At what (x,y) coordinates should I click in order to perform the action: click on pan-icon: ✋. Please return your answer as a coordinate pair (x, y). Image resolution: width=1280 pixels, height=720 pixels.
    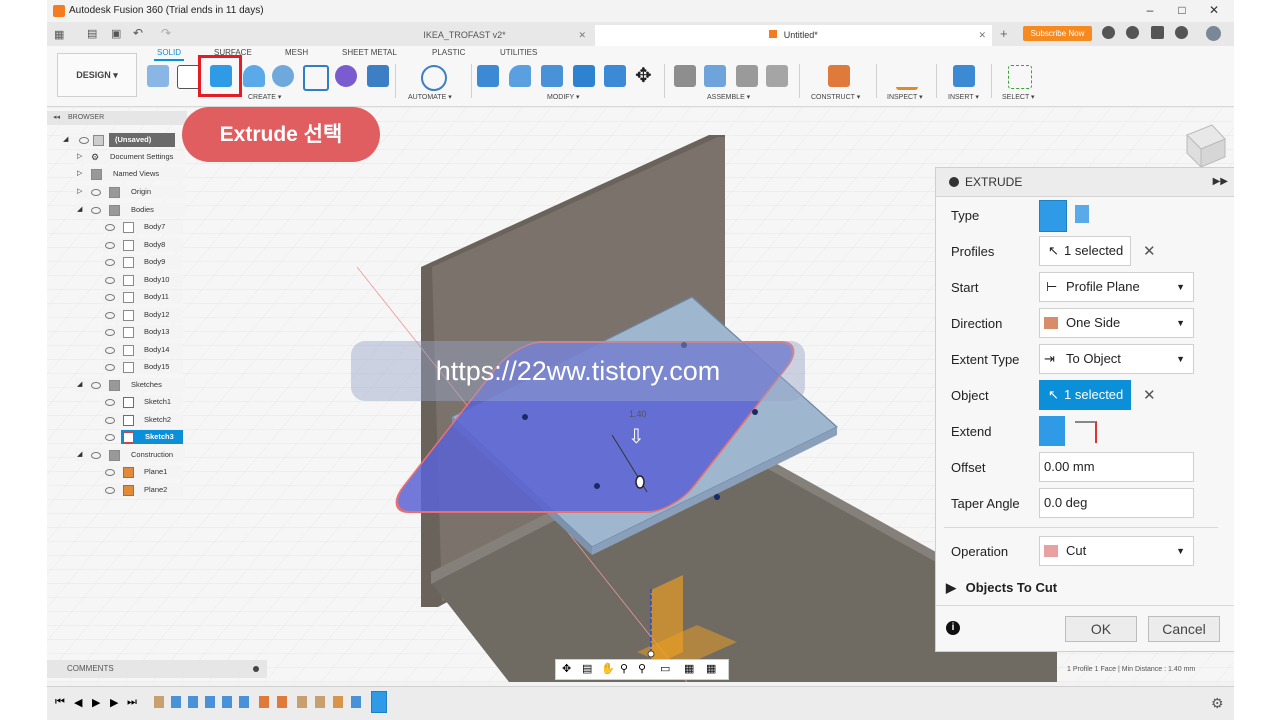
    Looking at the image, I should click on (608, 668).